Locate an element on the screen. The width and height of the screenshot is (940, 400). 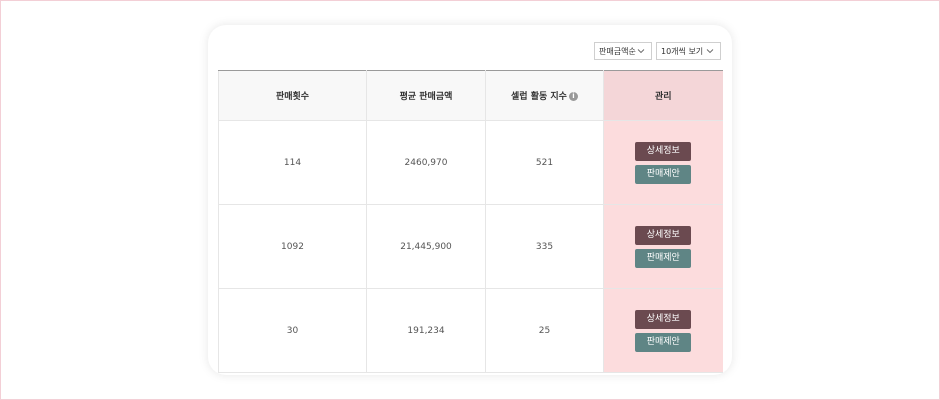
header-manage: 관리 is located at coordinates (663, 95).